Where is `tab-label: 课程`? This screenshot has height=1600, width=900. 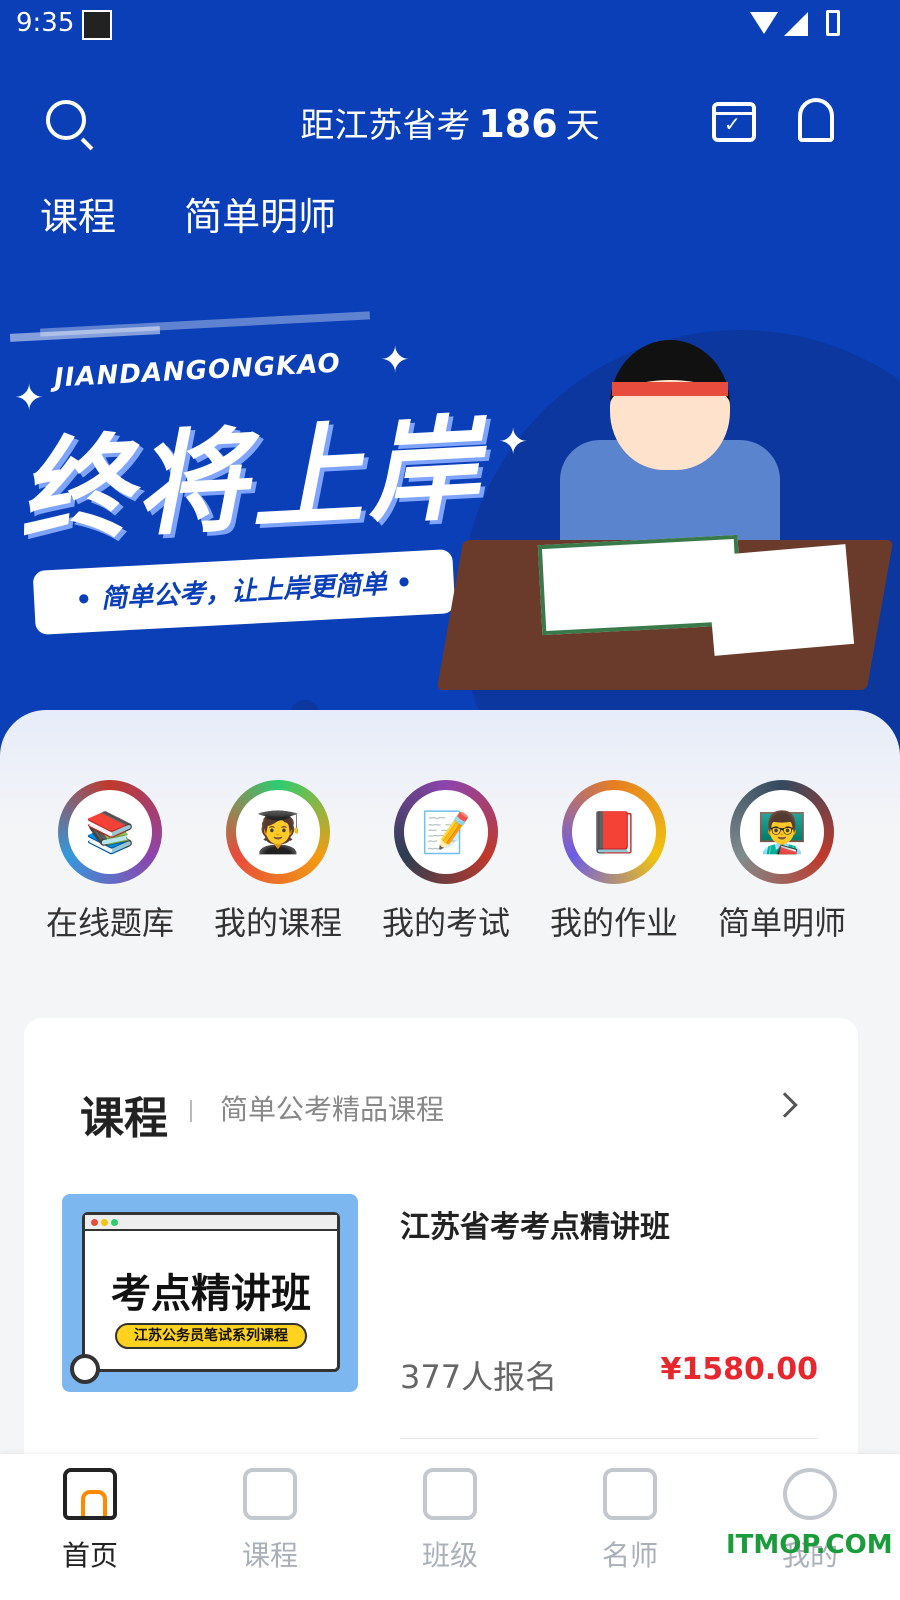 tab-label: 课程 is located at coordinates (269, 1555).